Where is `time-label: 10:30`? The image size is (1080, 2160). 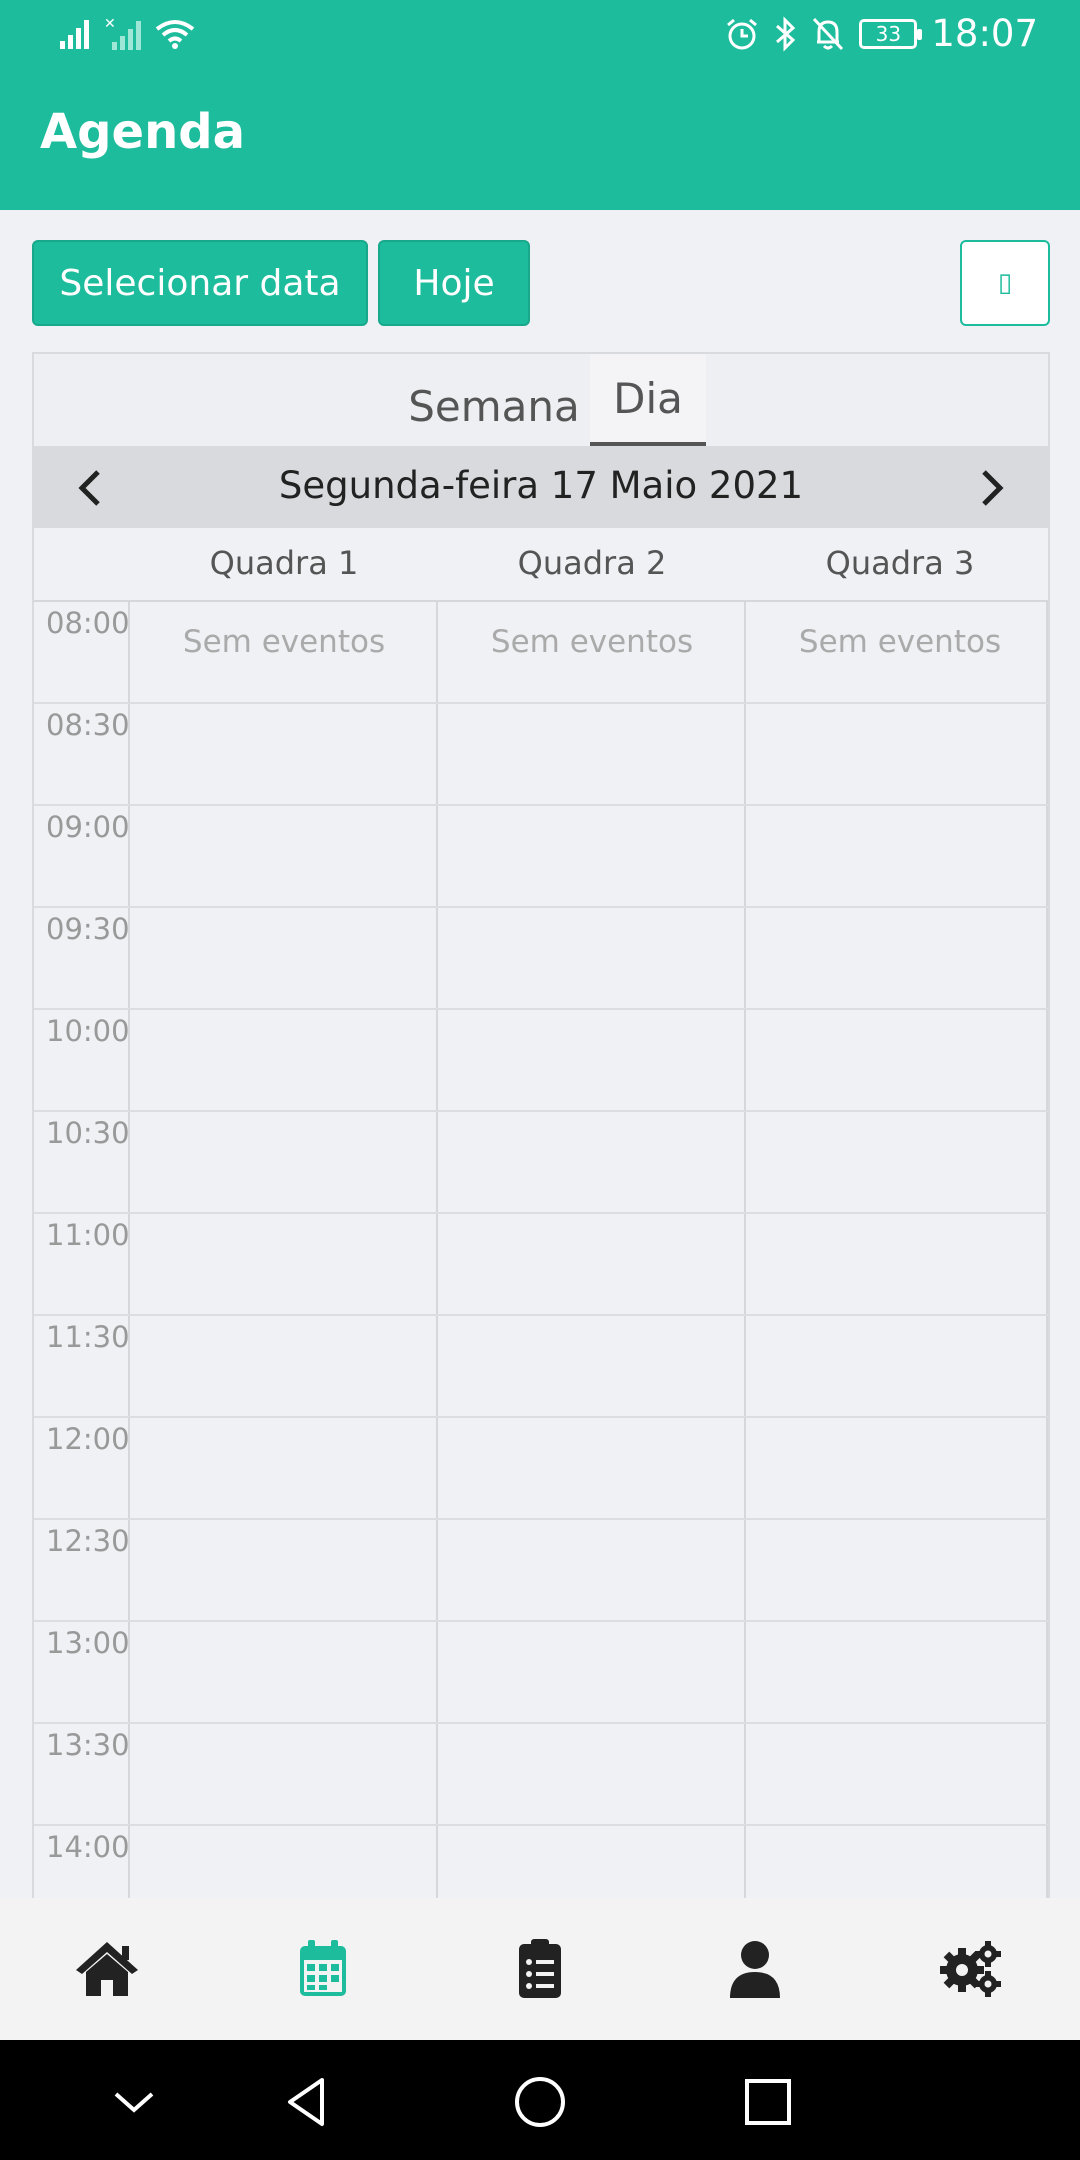 time-label: 10:30 is located at coordinates (88, 1133).